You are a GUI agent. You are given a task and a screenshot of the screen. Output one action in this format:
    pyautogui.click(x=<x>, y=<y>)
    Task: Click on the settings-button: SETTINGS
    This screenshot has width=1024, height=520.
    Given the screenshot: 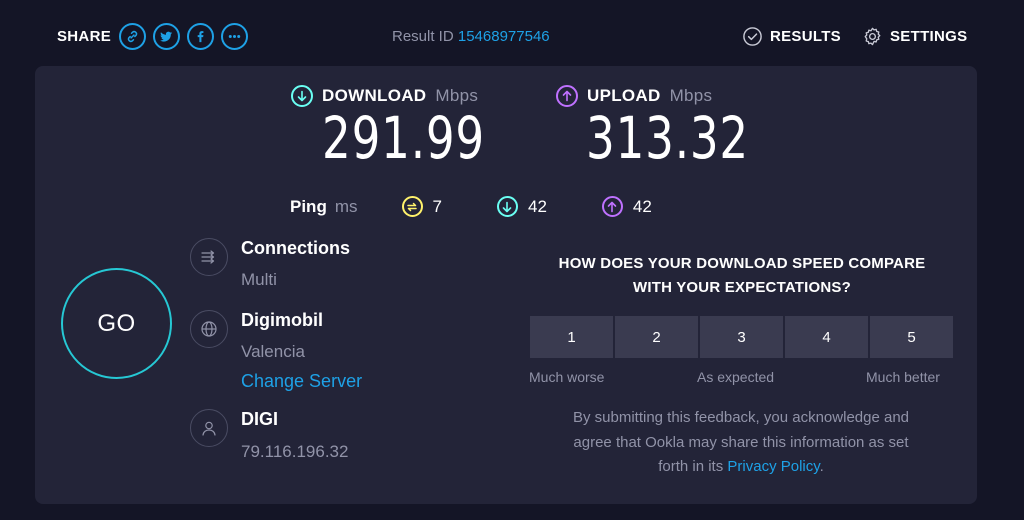 What is the action you would take?
    pyautogui.click(x=914, y=36)
    